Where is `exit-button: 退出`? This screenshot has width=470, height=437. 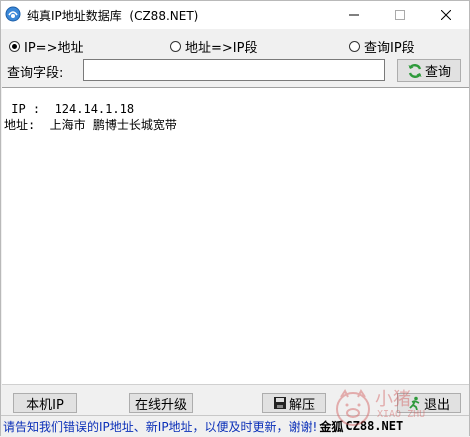 exit-button: 退出 is located at coordinates (429, 403).